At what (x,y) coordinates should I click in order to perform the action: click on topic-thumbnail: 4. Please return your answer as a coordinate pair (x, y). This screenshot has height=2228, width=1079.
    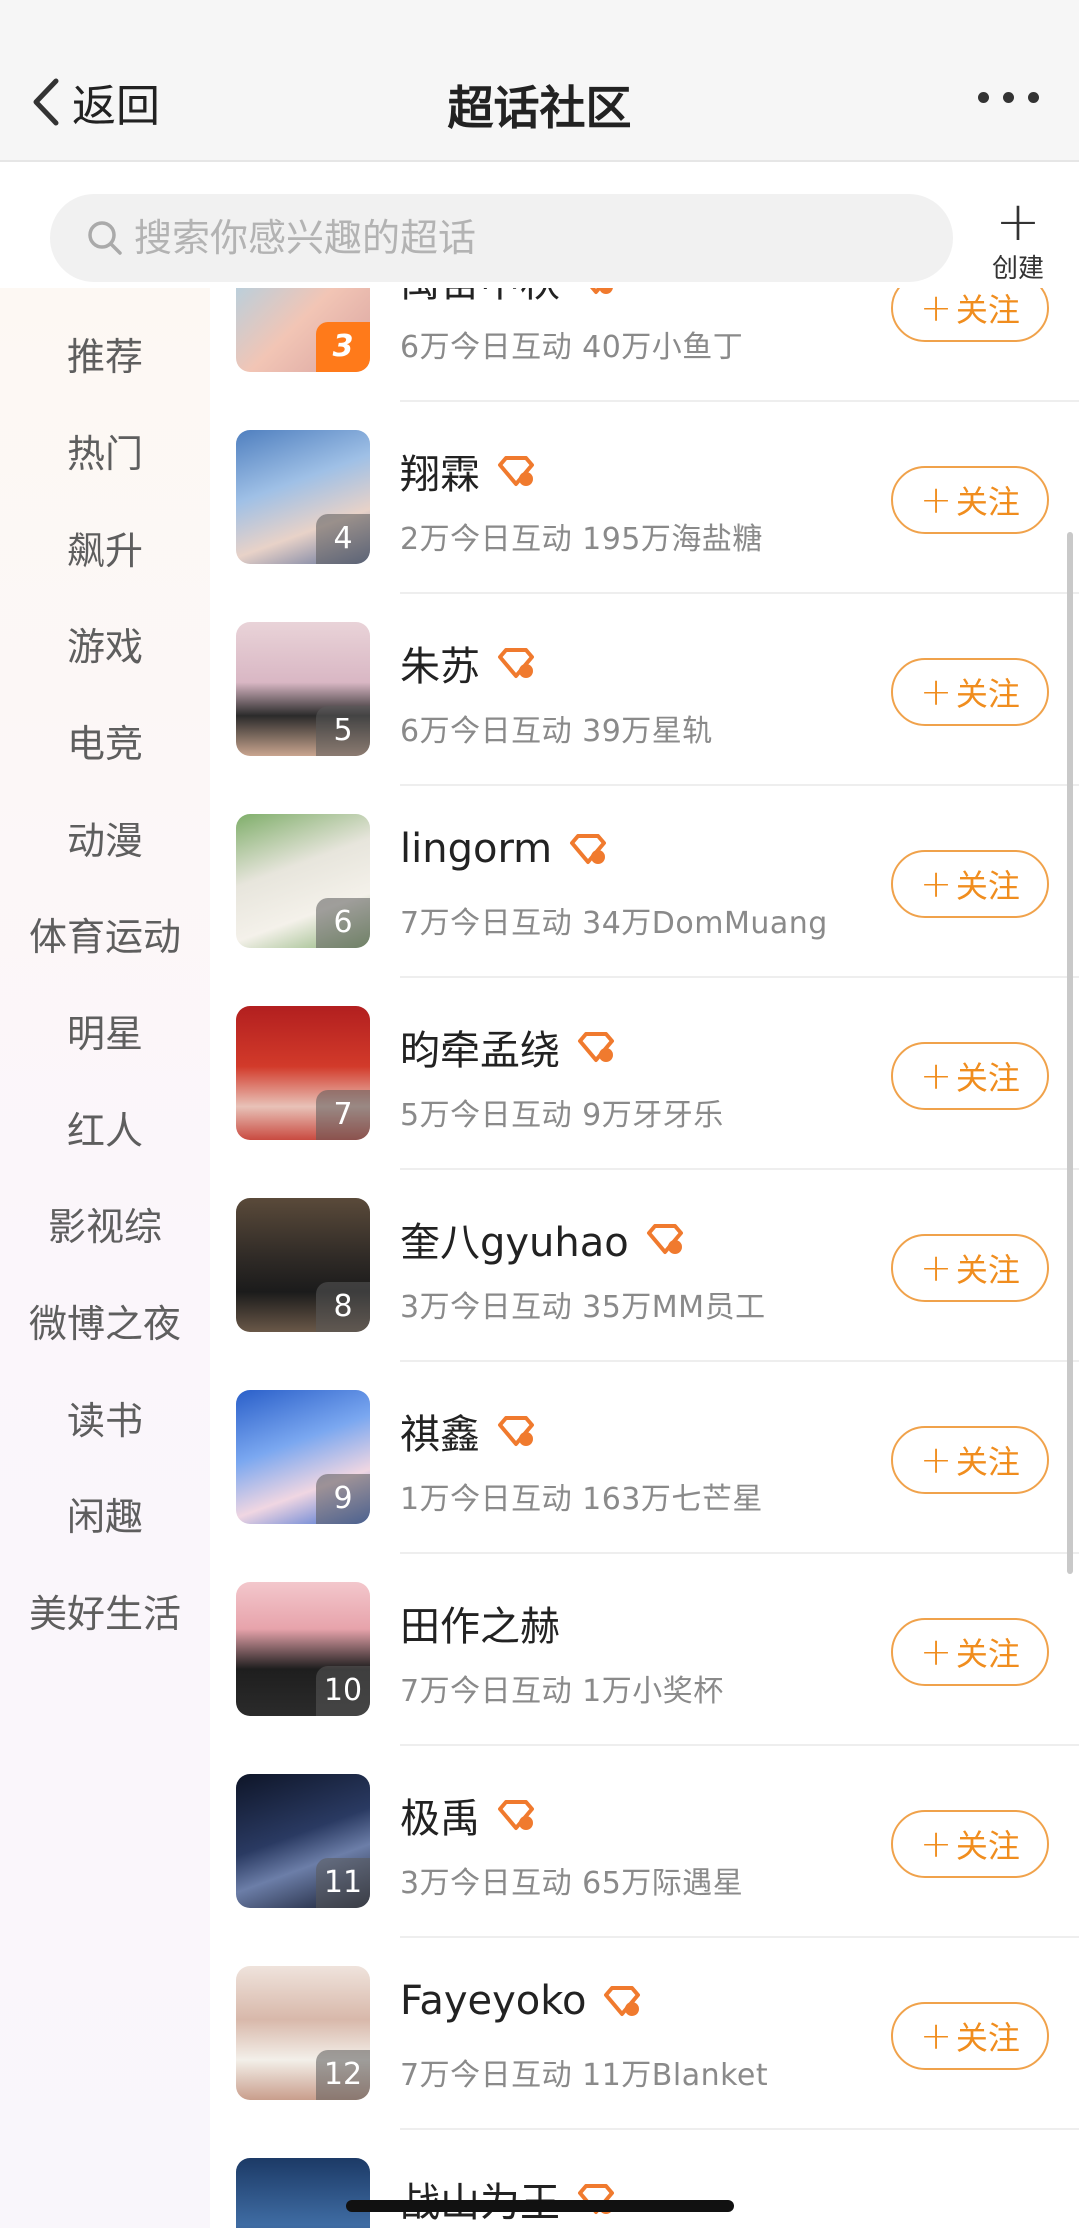
    Looking at the image, I should click on (303, 497).